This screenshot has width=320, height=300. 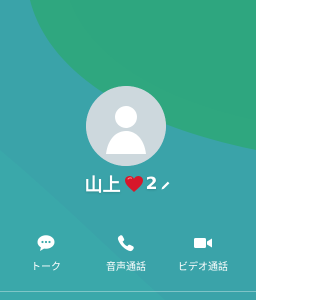 I want to click on video-camera-icon, so click(x=203, y=243).